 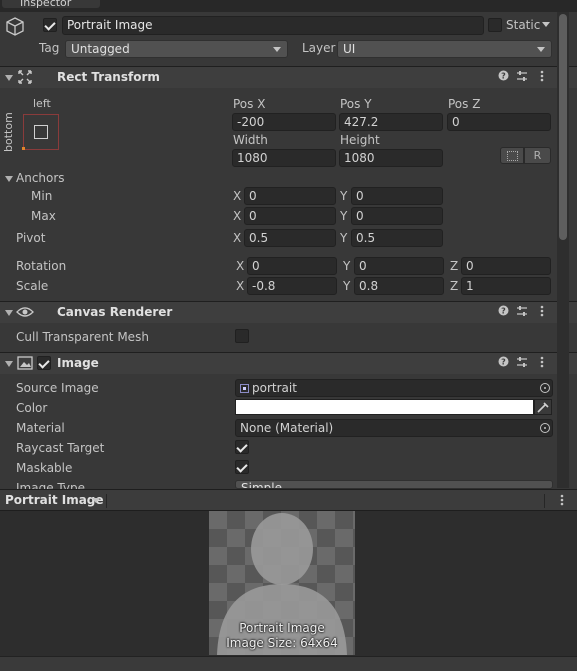 I want to click on image-help-icon: ?, so click(x=503, y=363).